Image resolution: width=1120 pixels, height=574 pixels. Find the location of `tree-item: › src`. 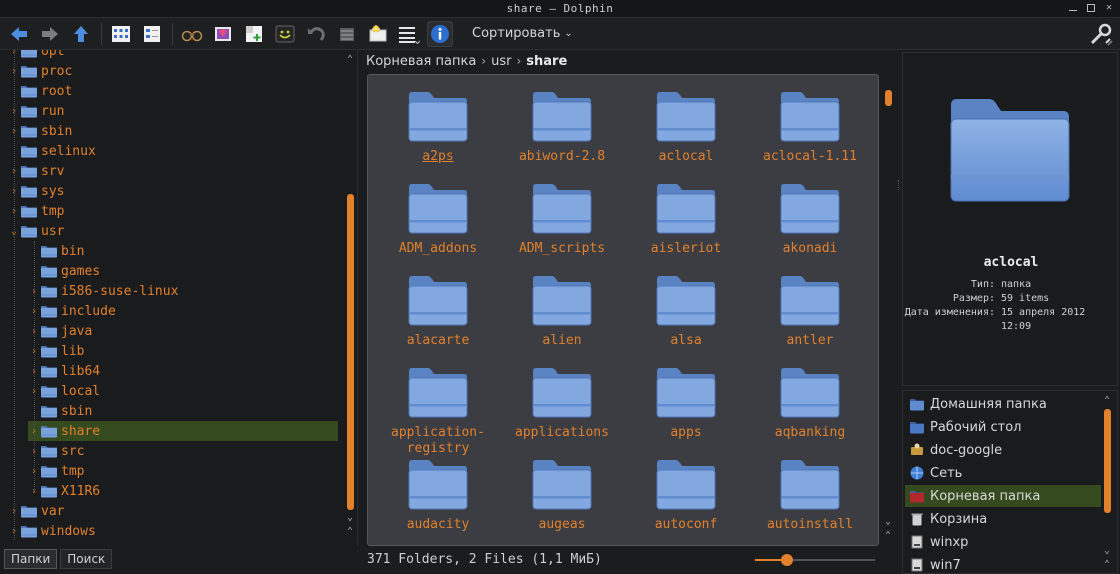

tree-item: › src is located at coordinates (183, 451).